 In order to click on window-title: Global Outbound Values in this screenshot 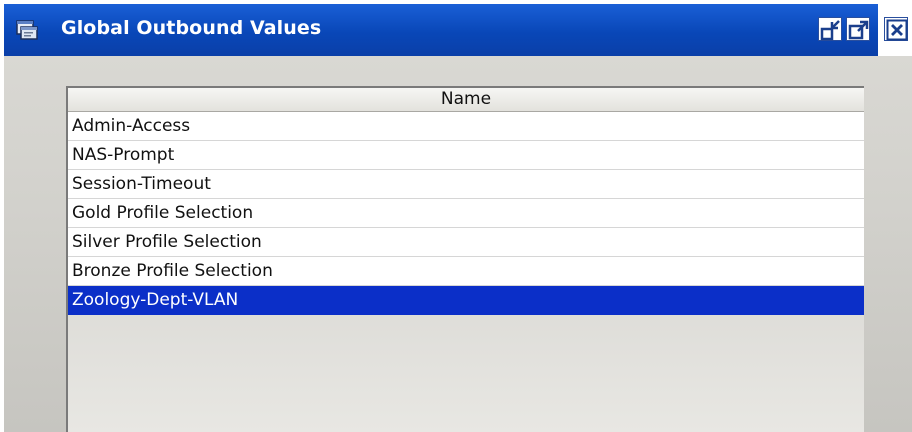, I will do `click(191, 28)`.